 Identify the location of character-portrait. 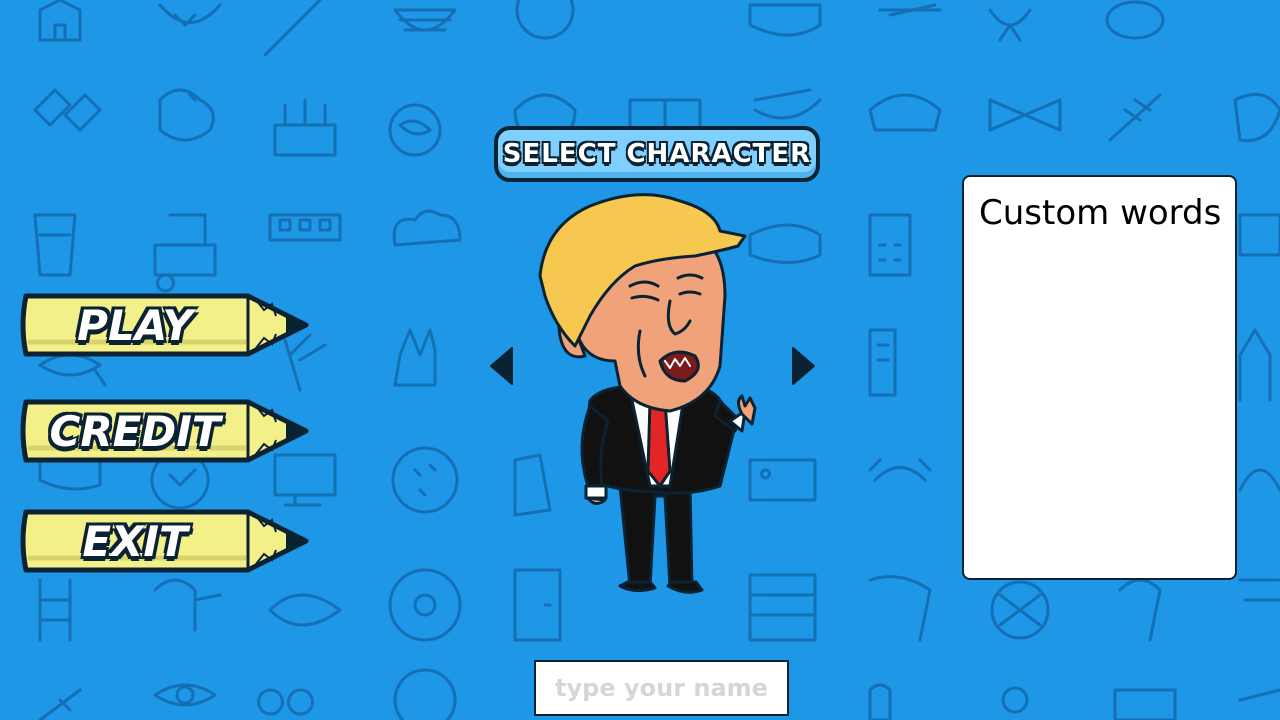
(647, 393).